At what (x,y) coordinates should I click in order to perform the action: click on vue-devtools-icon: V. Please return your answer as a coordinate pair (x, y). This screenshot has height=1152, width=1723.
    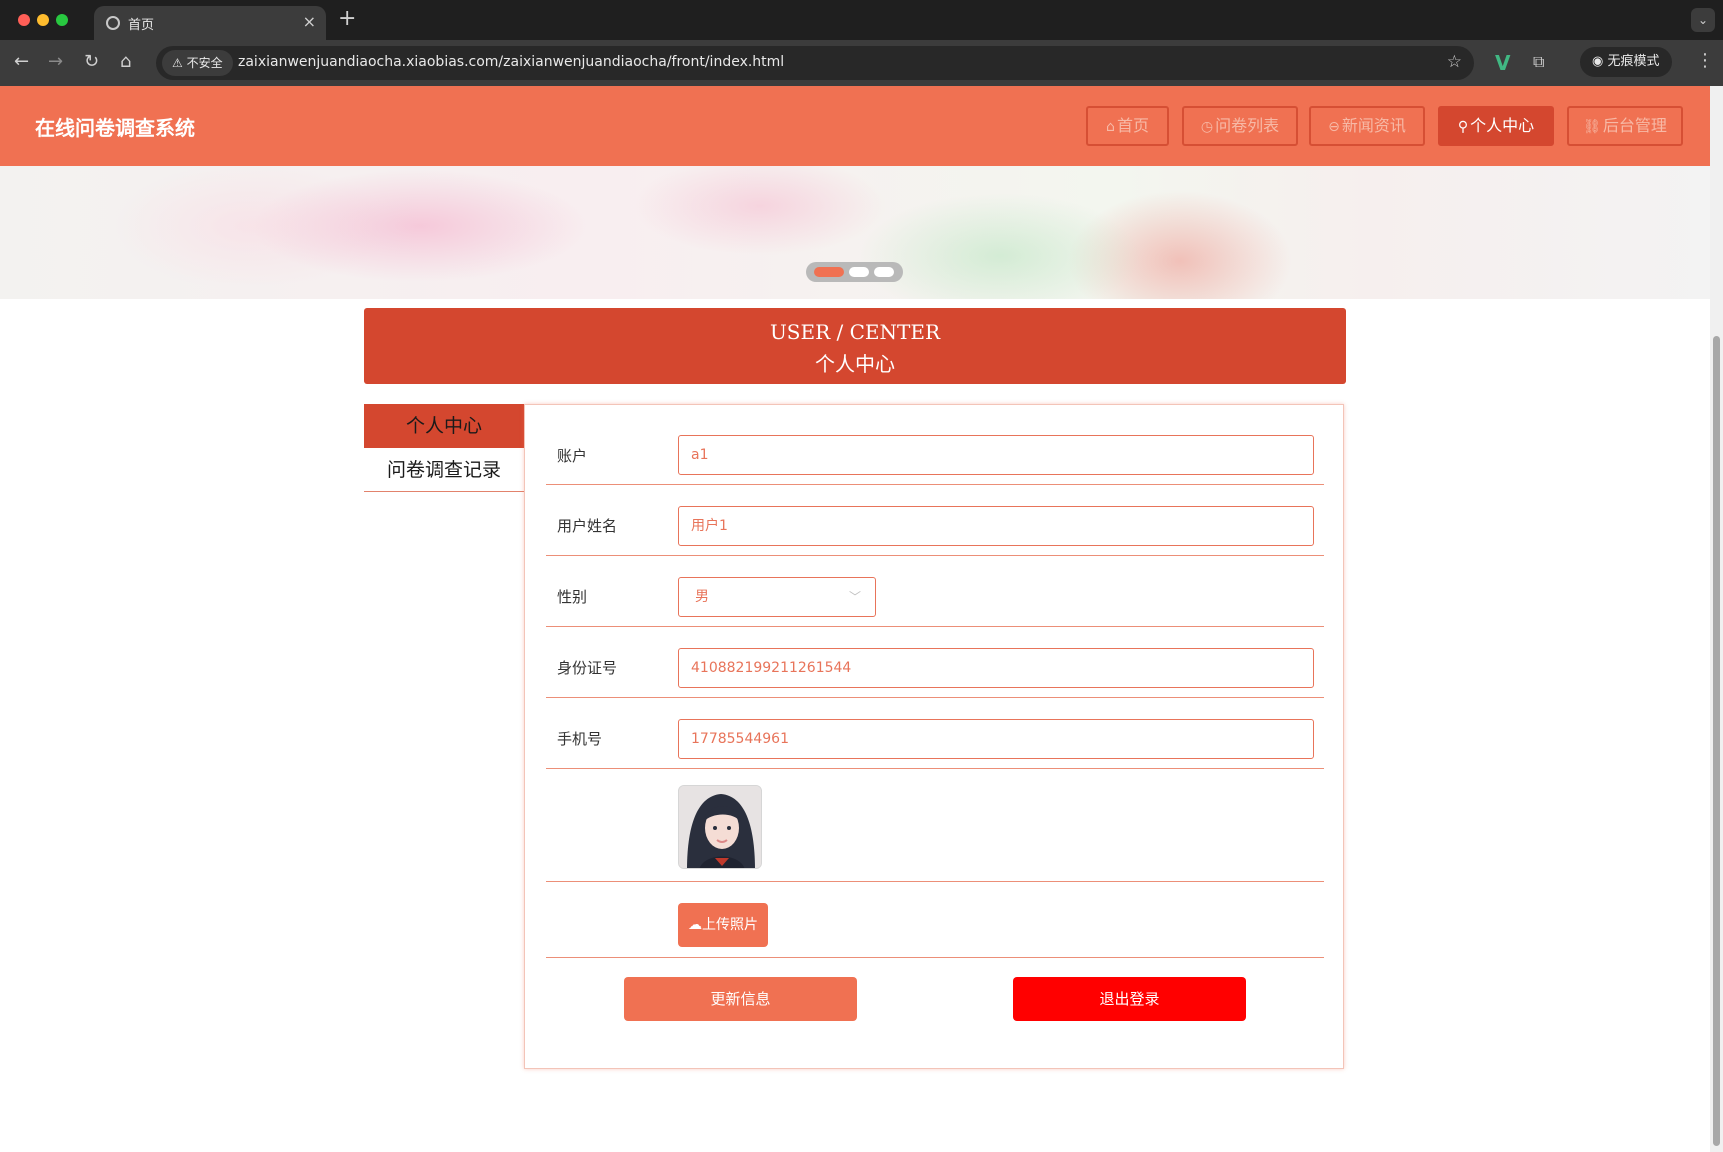
    Looking at the image, I should click on (1502, 63).